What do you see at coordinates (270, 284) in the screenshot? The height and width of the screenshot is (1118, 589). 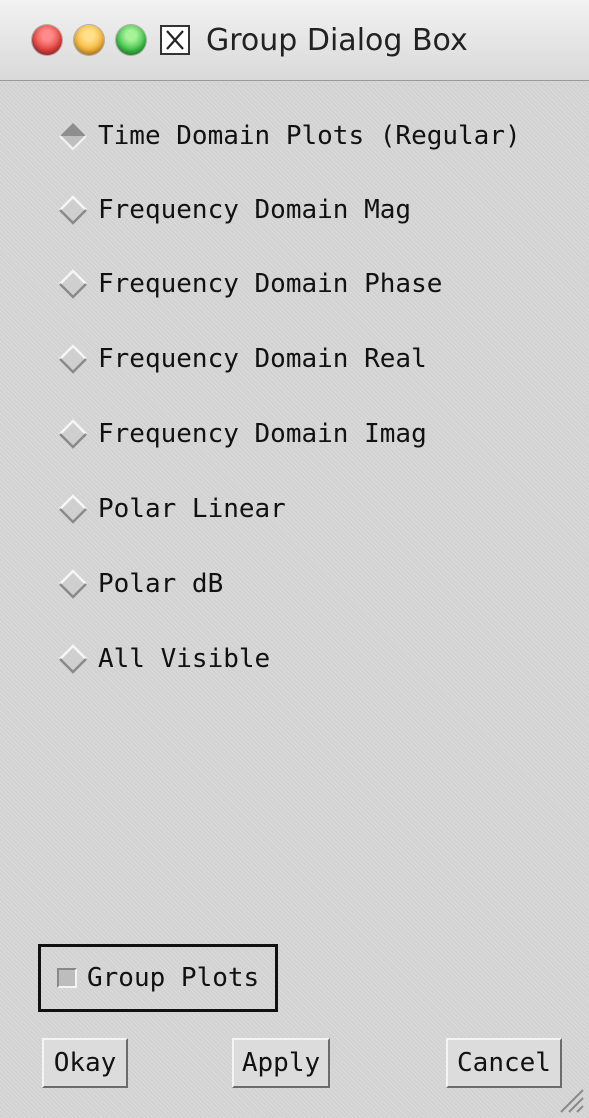 I see `radio-label: Frequency Domain Phase` at bounding box center [270, 284].